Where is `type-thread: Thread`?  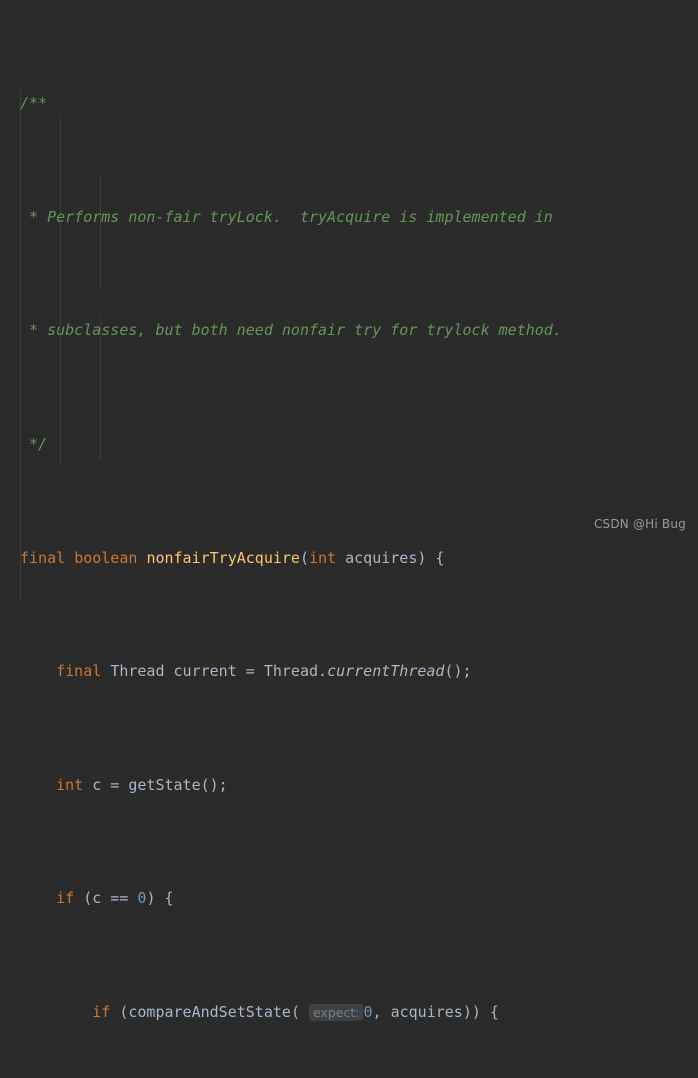
type-thread: Thread is located at coordinates (137, 671).